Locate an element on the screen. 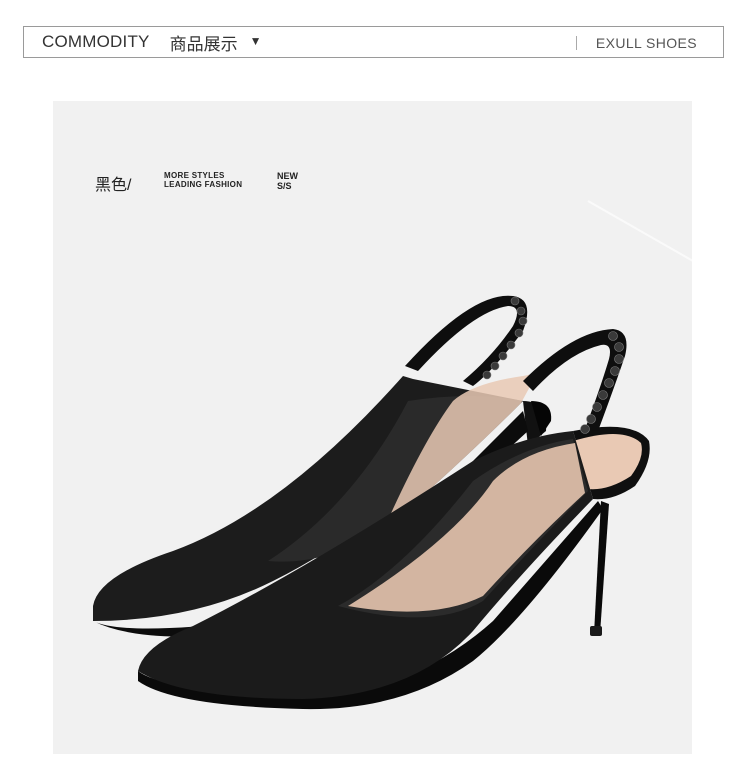  header-subtitle: 商品展示 is located at coordinates (203, 44).